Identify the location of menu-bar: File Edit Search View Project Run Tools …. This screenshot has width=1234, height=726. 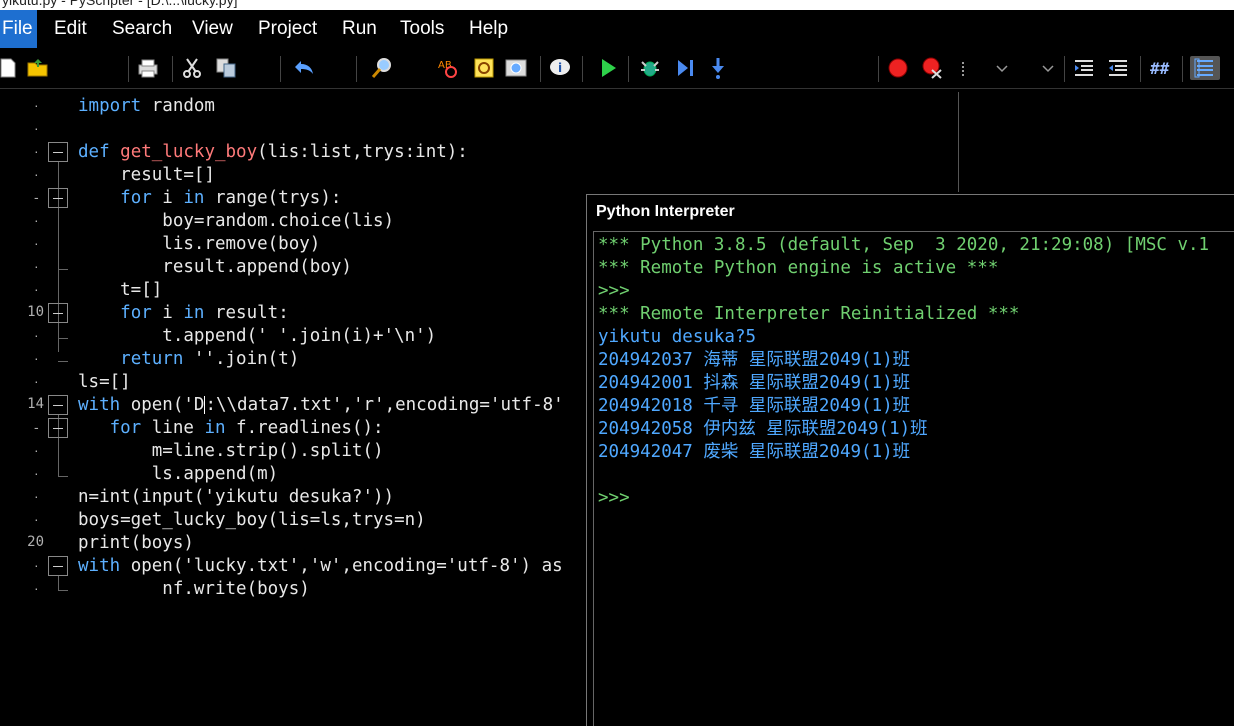
(617, 29).